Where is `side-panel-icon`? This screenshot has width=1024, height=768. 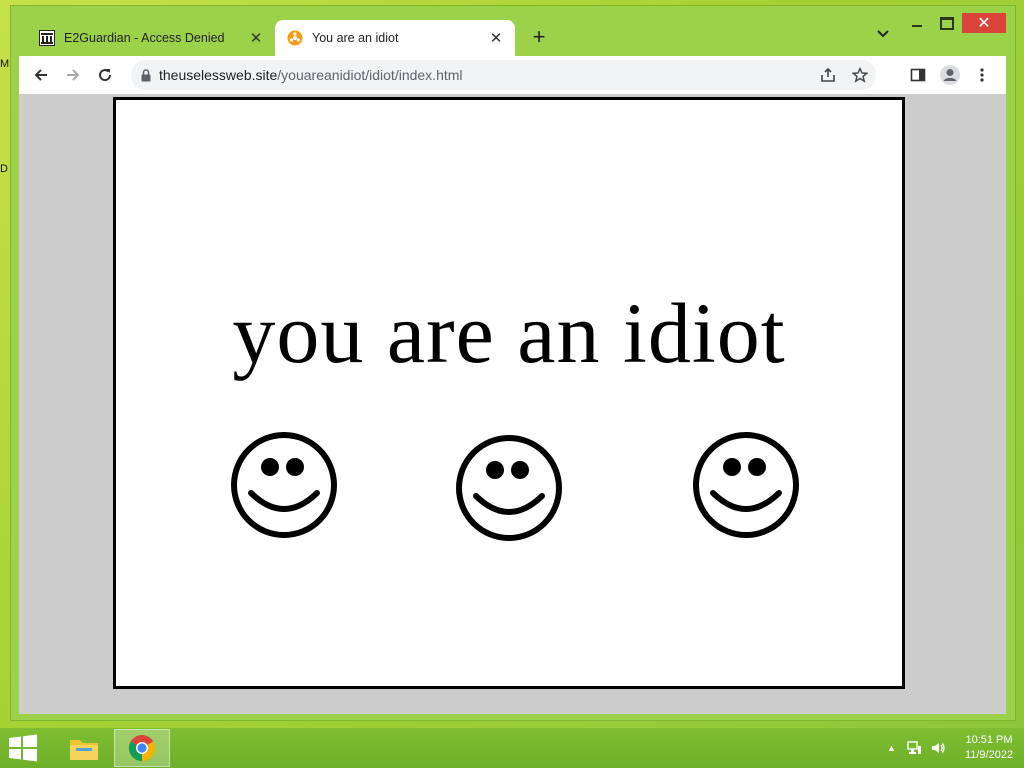 side-panel-icon is located at coordinates (918, 75).